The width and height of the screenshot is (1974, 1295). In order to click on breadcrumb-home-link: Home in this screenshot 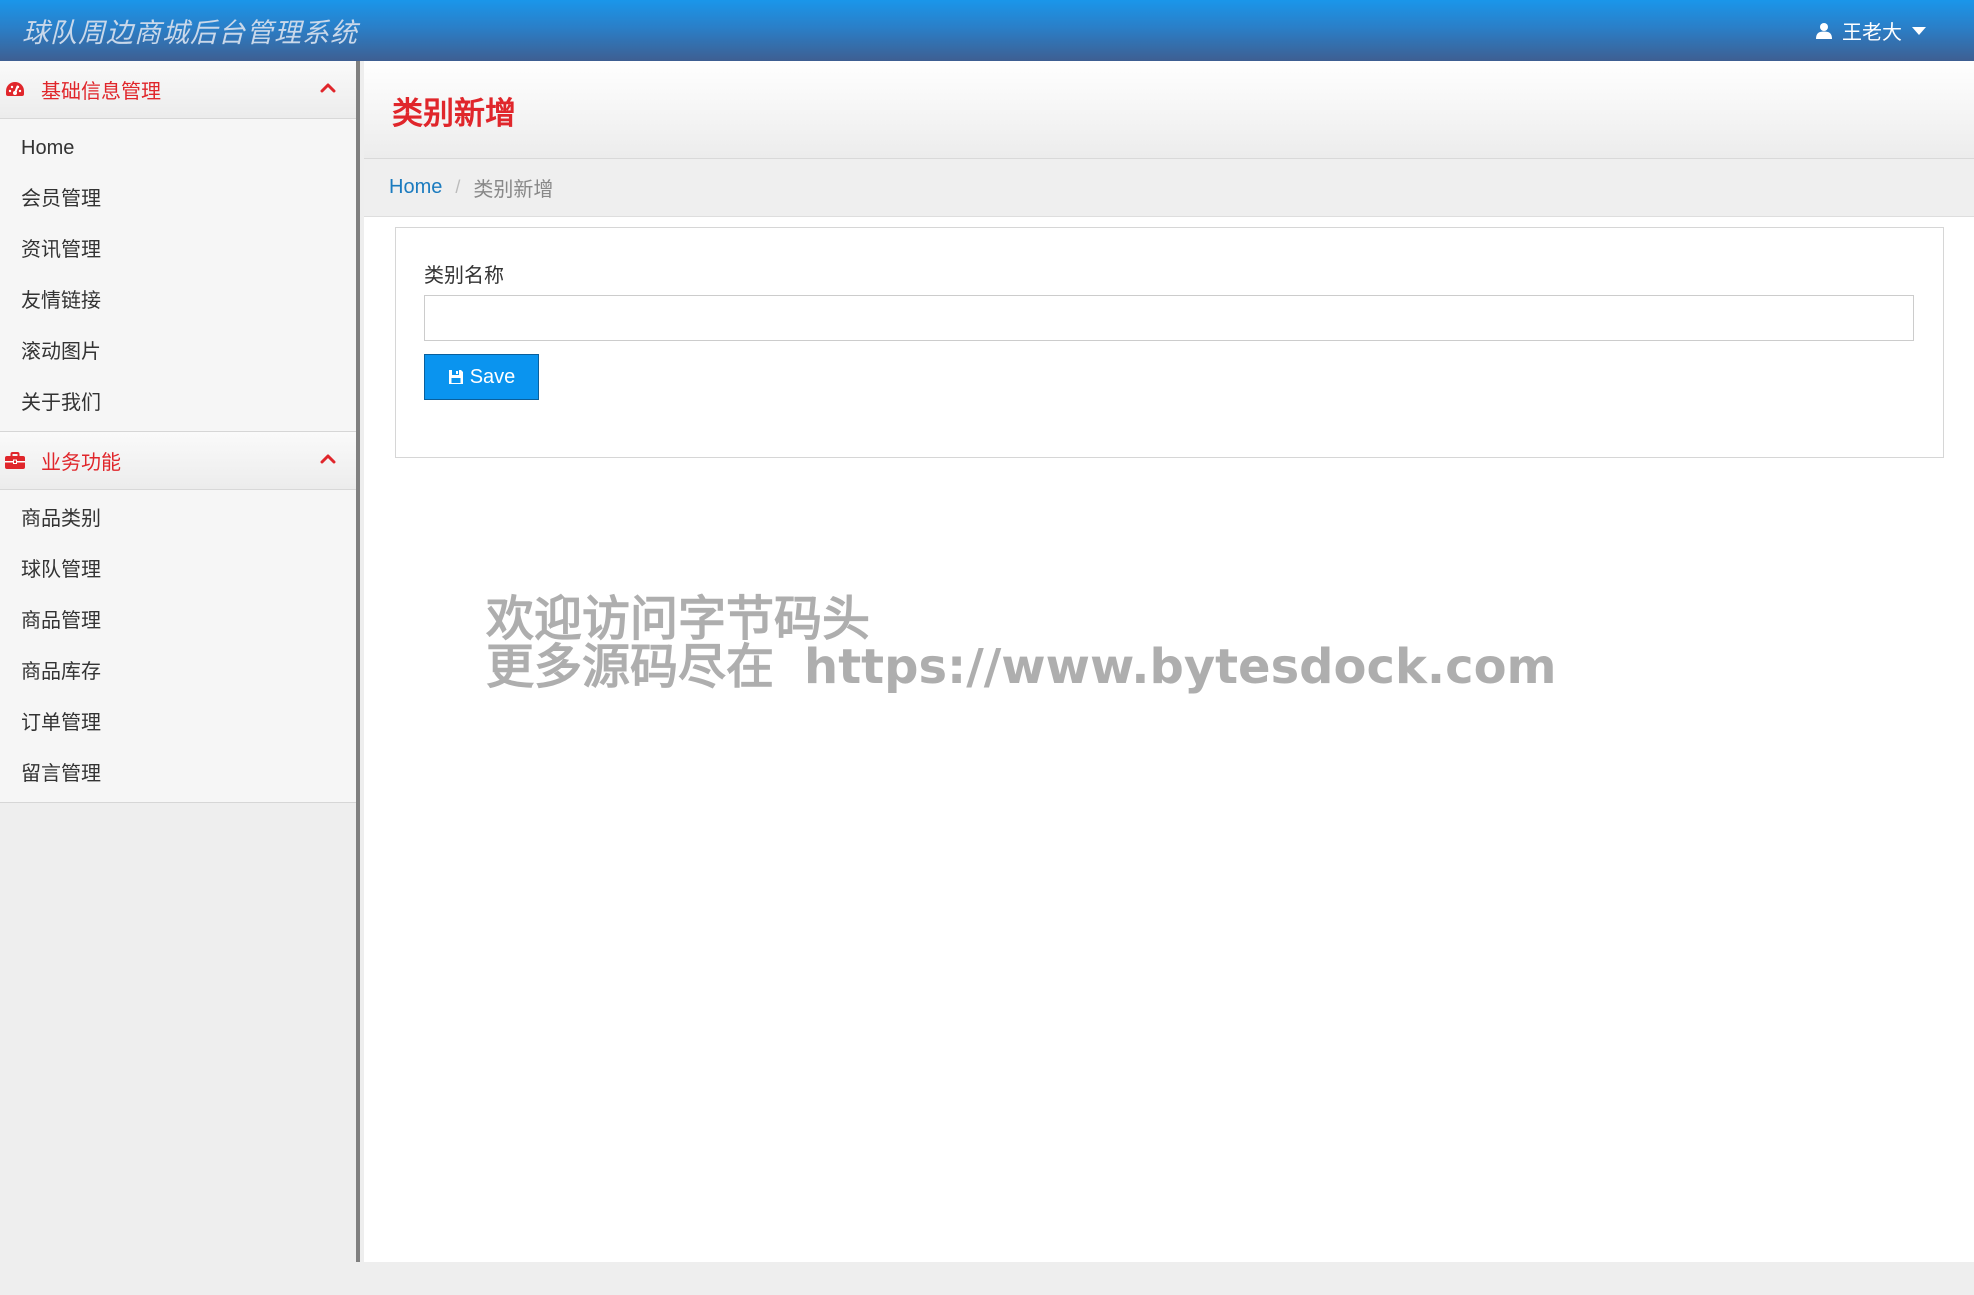, I will do `click(415, 187)`.